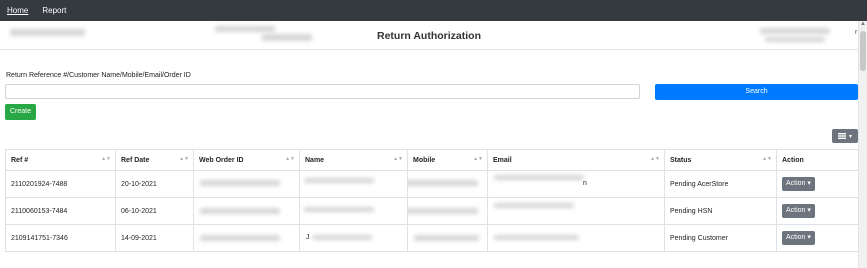 Image resolution: width=867 pixels, height=268 pixels. Describe the element at coordinates (576, 184) in the screenshot. I see `cell-email: n` at that location.